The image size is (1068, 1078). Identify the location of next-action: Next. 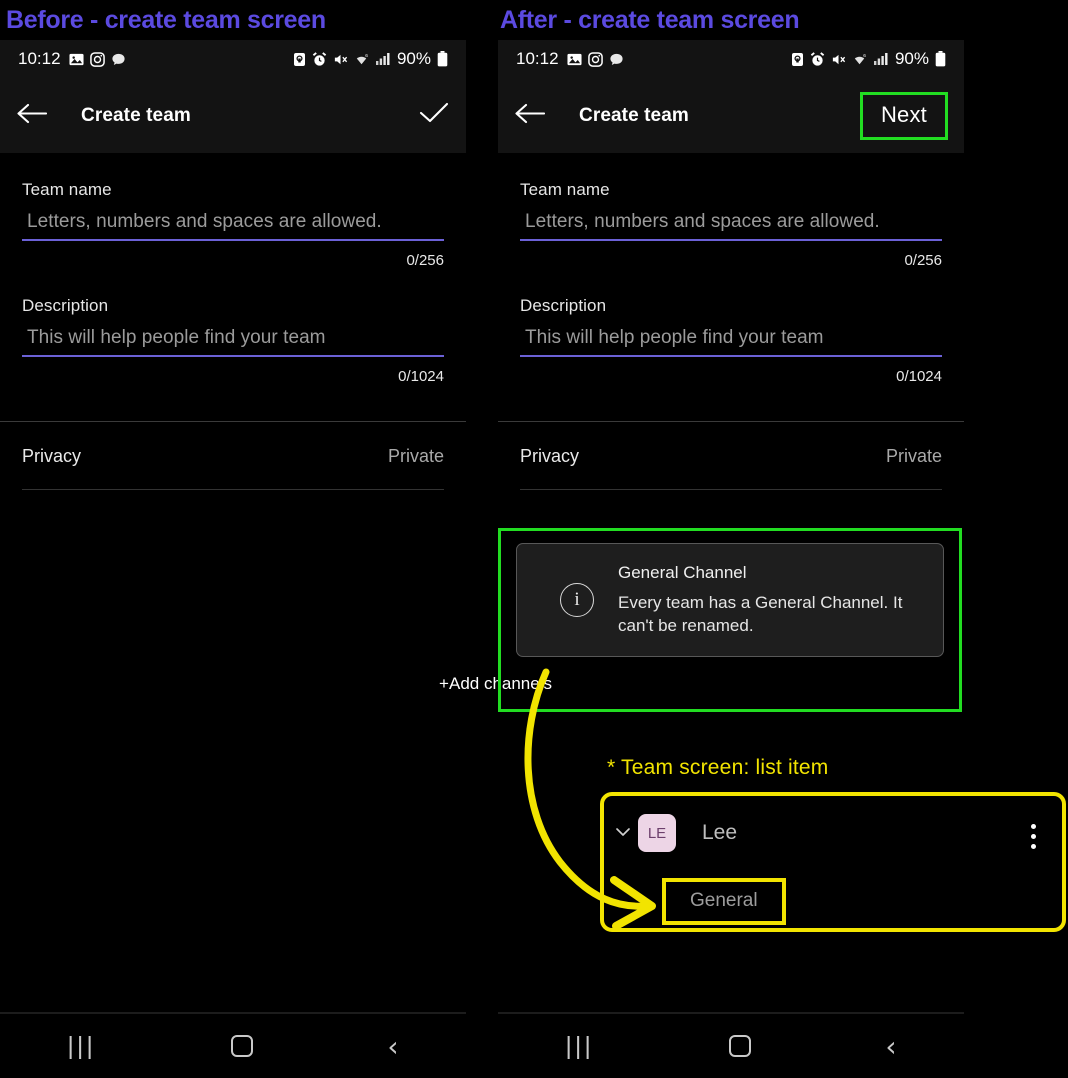
(903, 115).